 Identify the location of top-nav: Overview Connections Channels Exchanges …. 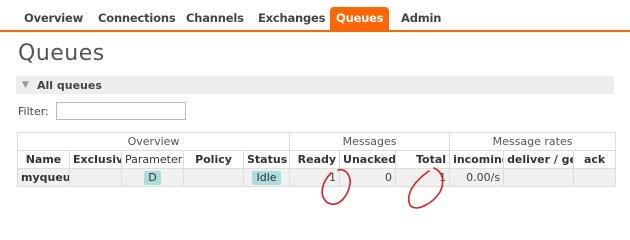
(315, 16).